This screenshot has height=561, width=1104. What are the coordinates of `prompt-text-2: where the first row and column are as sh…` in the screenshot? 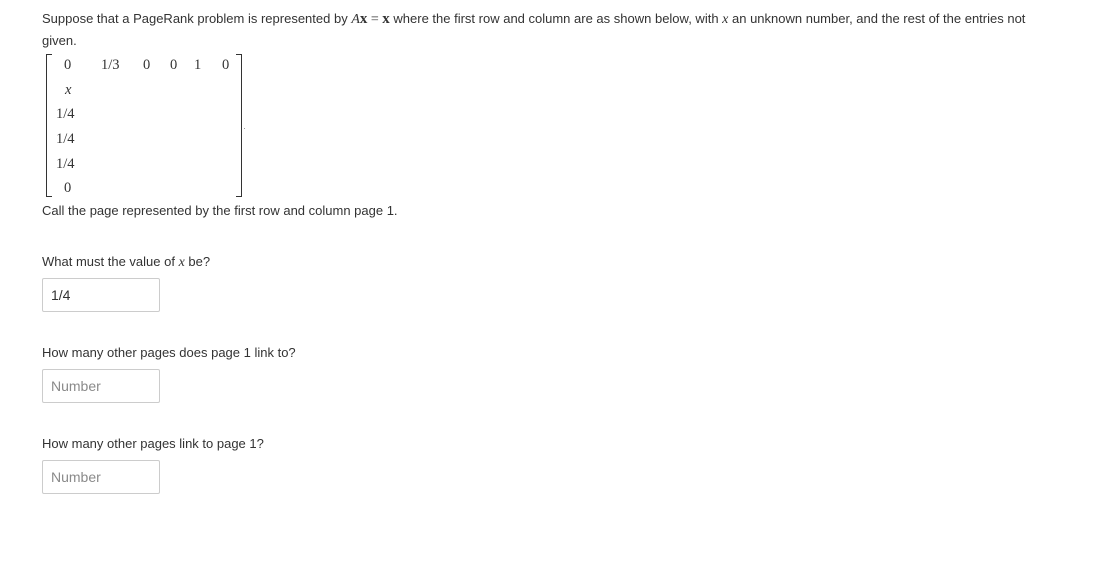 It's located at (556, 18).